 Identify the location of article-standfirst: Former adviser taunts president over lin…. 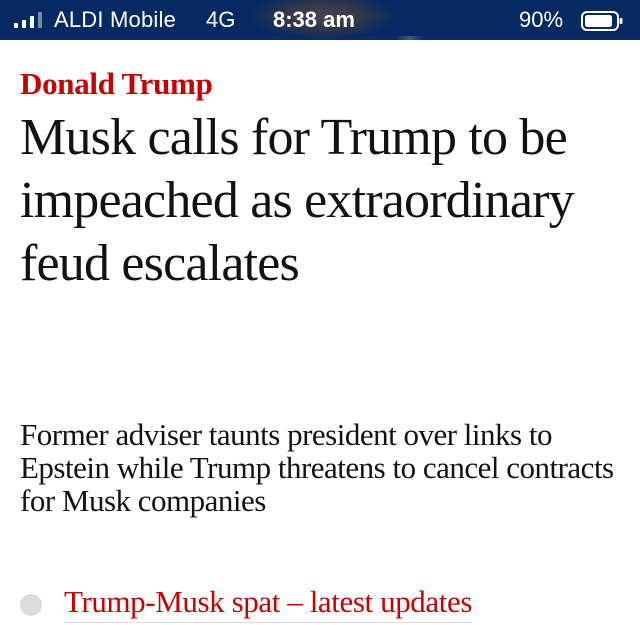
(317, 467).